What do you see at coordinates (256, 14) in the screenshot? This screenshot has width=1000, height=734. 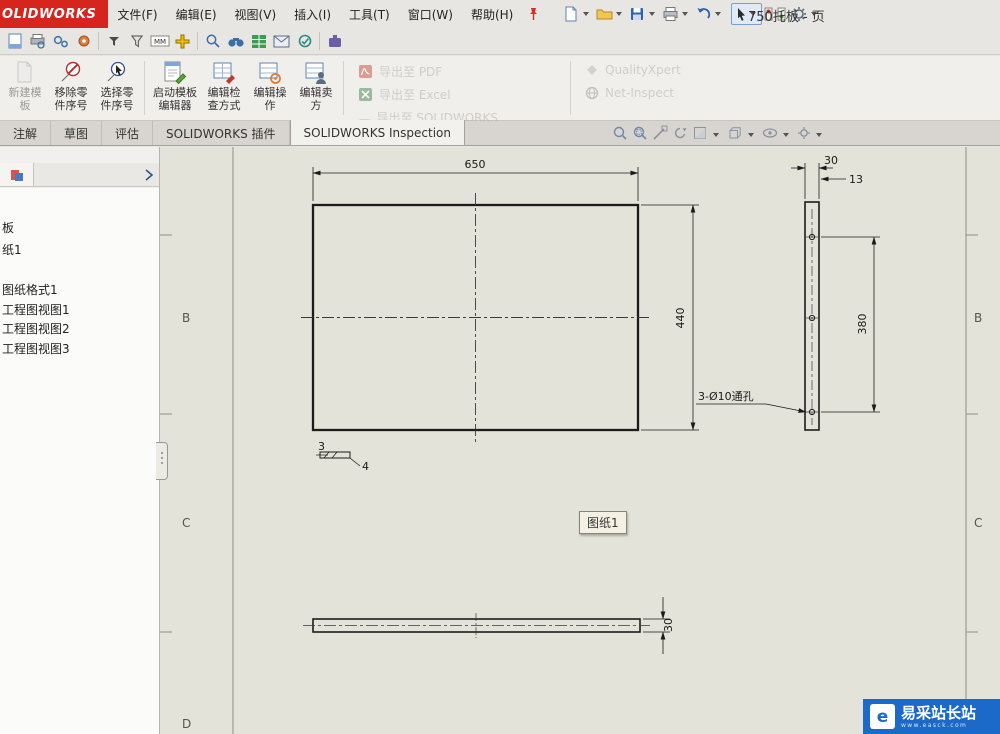 I see `menu-view: 视图(V)` at bounding box center [256, 14].